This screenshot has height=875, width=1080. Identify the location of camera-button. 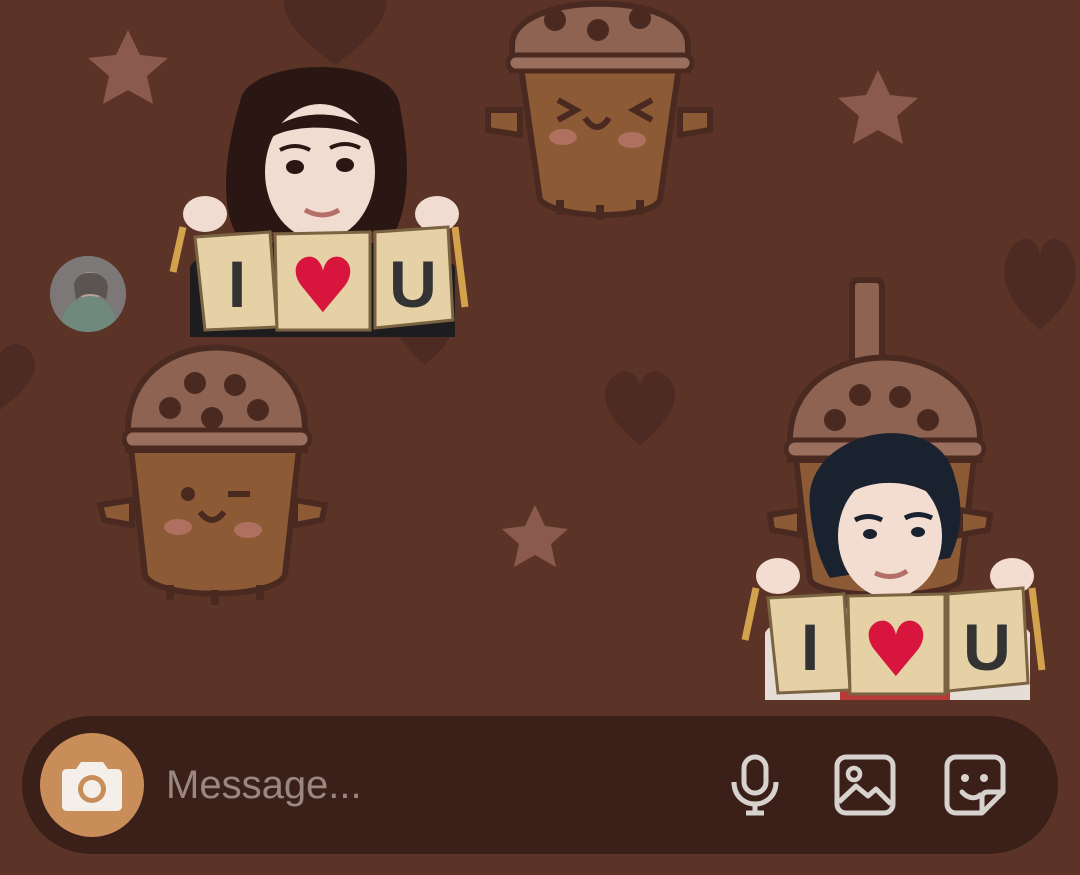
(92, 785).